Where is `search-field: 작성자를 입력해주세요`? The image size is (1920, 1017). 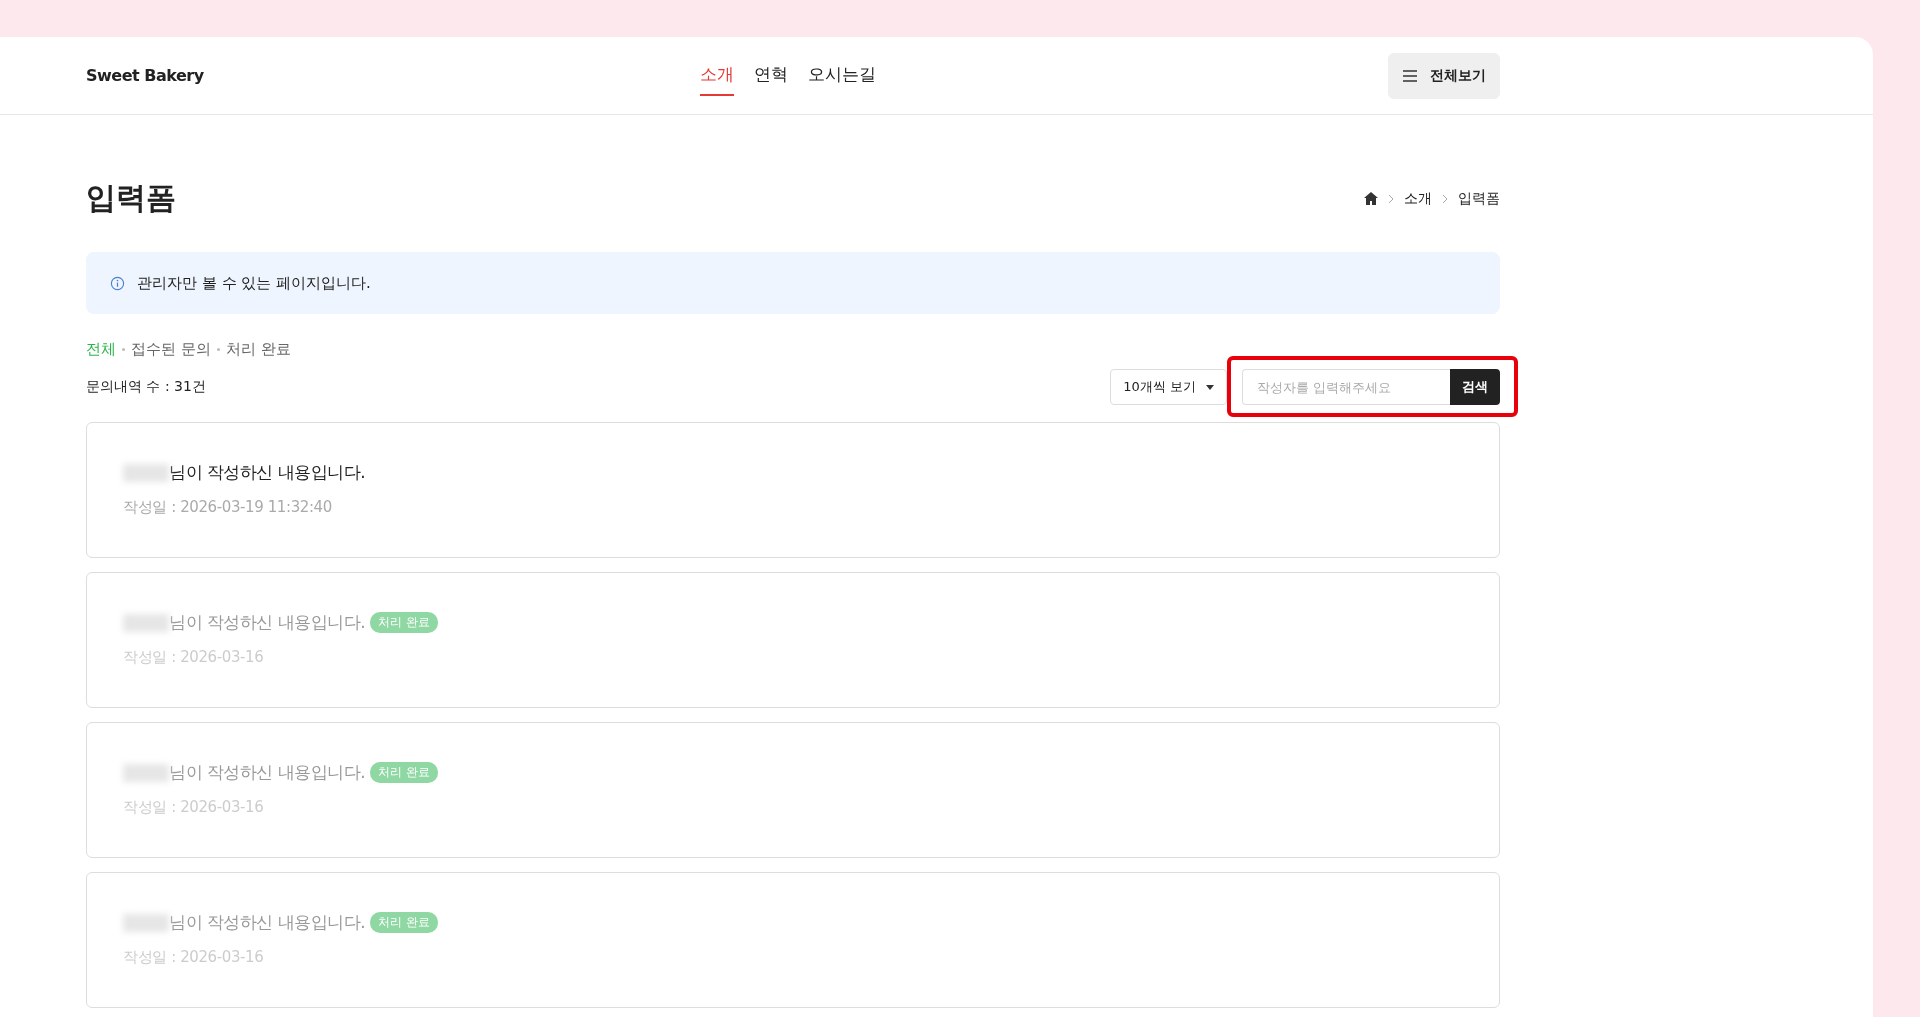 search-field: 작성자를 입력해주세요 is located at coordinates (1346, 387).